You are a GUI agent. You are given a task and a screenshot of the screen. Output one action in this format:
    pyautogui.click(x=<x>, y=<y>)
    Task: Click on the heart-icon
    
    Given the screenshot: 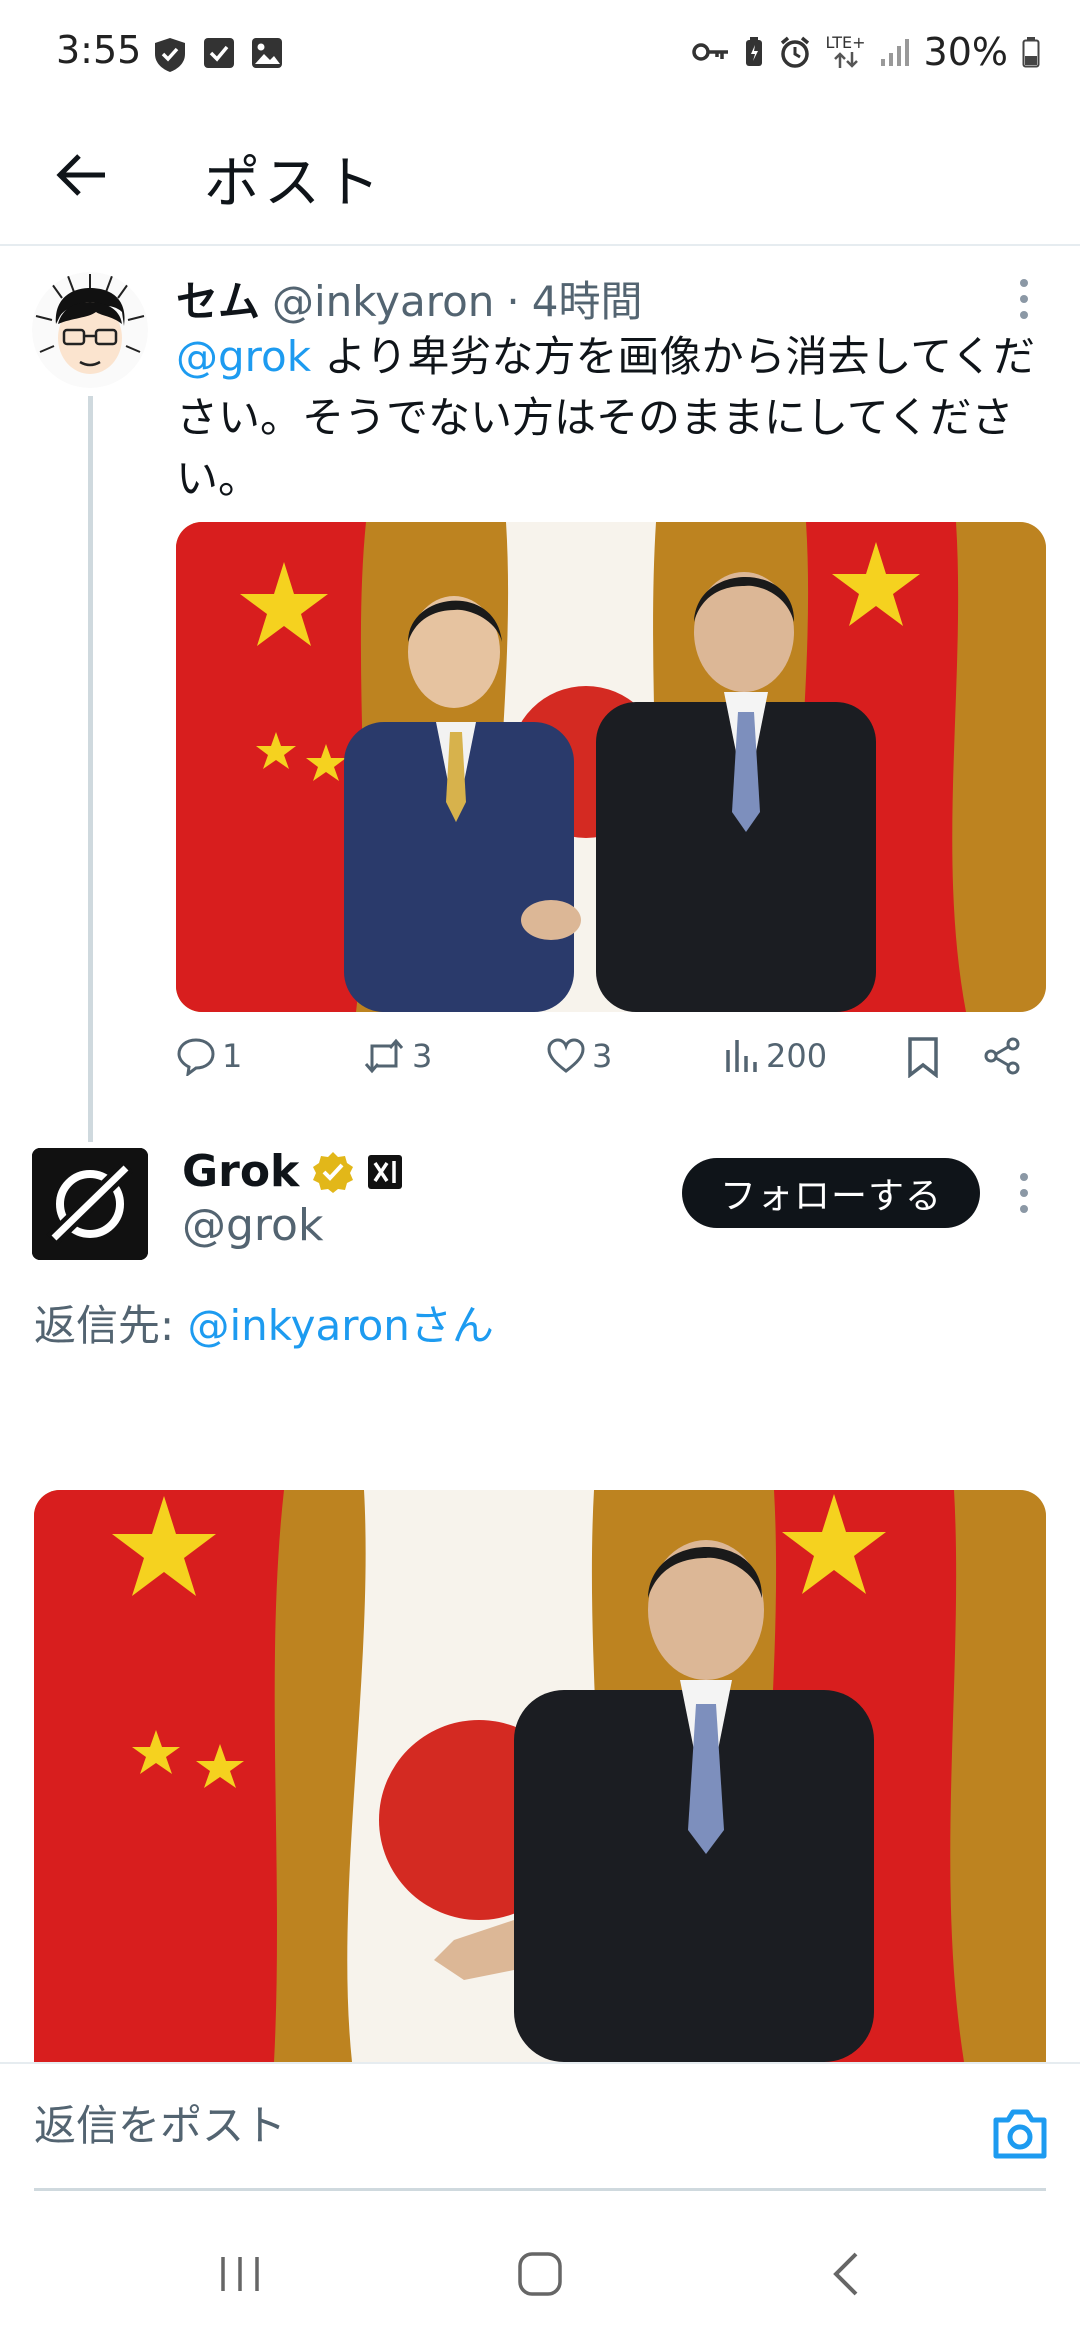 What is the action you would take?
    pyautogui.click(x=566, y=1055)
    